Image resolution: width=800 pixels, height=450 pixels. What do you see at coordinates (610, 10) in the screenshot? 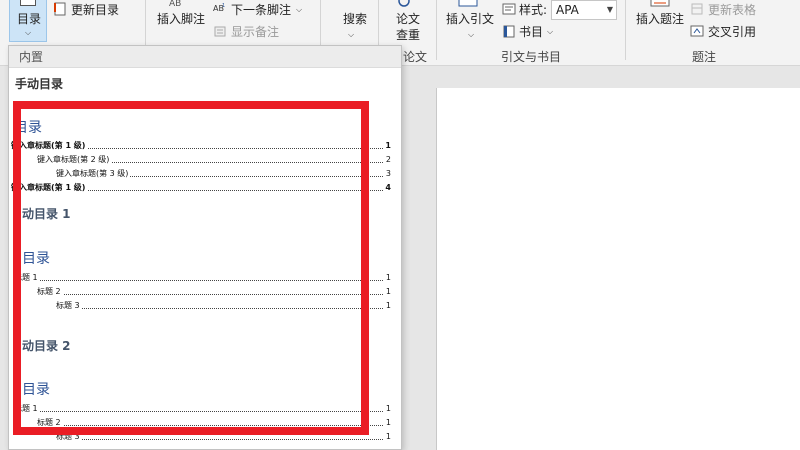
I see `chevron-down-icon: ▼` at bounding box center [610, 10].